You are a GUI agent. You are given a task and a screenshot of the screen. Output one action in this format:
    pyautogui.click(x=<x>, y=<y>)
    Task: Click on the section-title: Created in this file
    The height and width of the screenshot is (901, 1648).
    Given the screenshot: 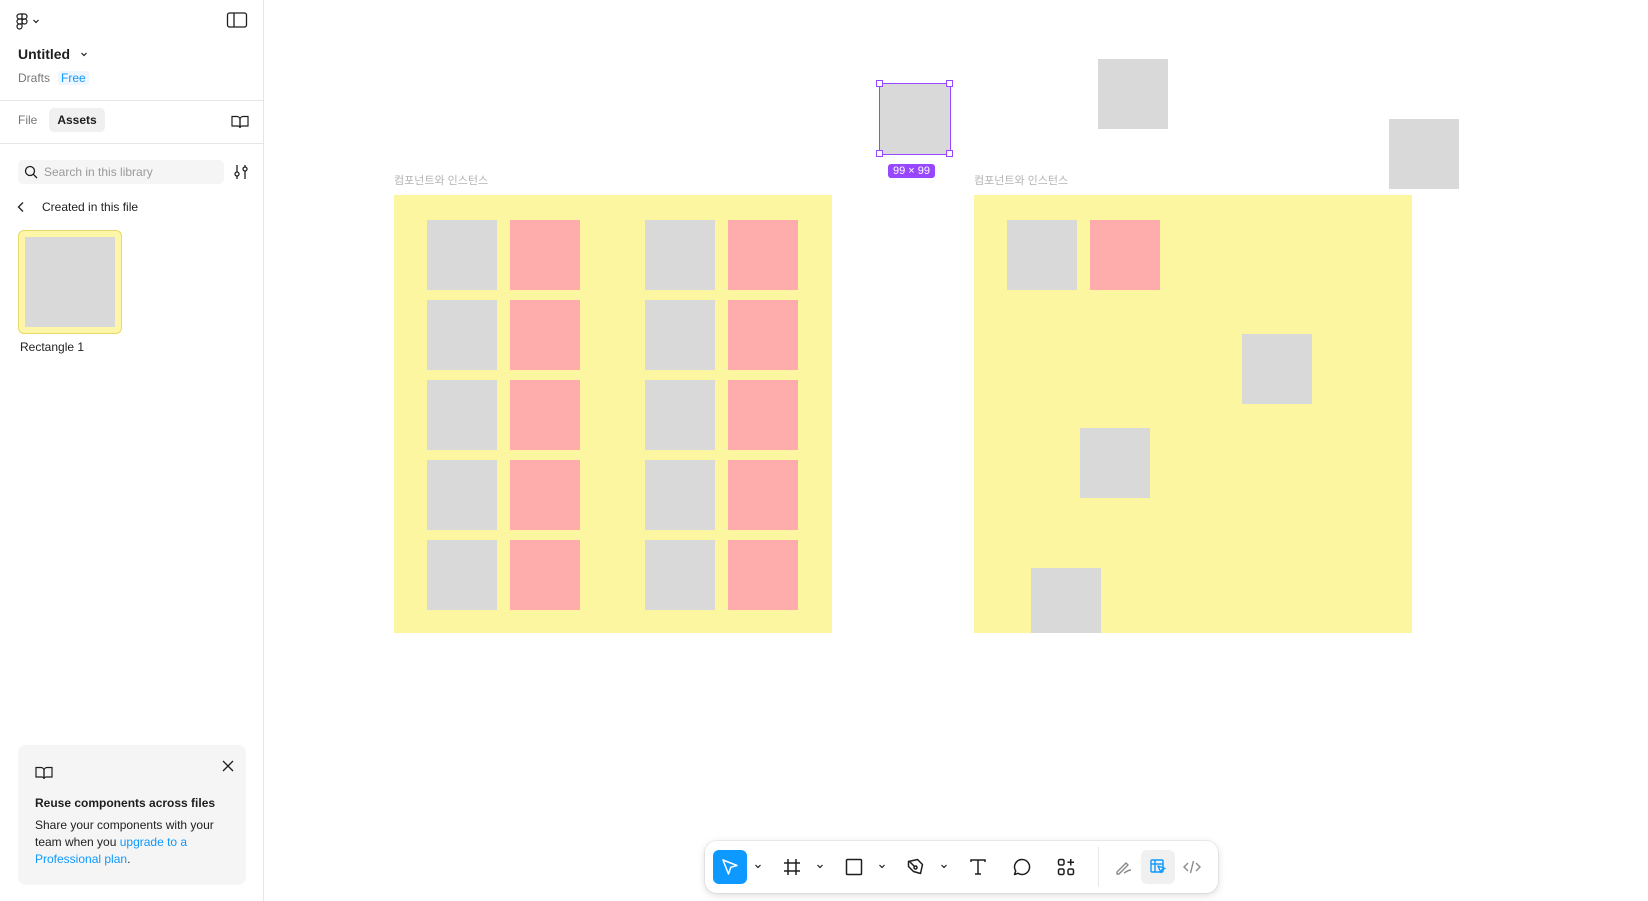 What is the action you would take?
    pyautogui.click(x=90, y=207)
    